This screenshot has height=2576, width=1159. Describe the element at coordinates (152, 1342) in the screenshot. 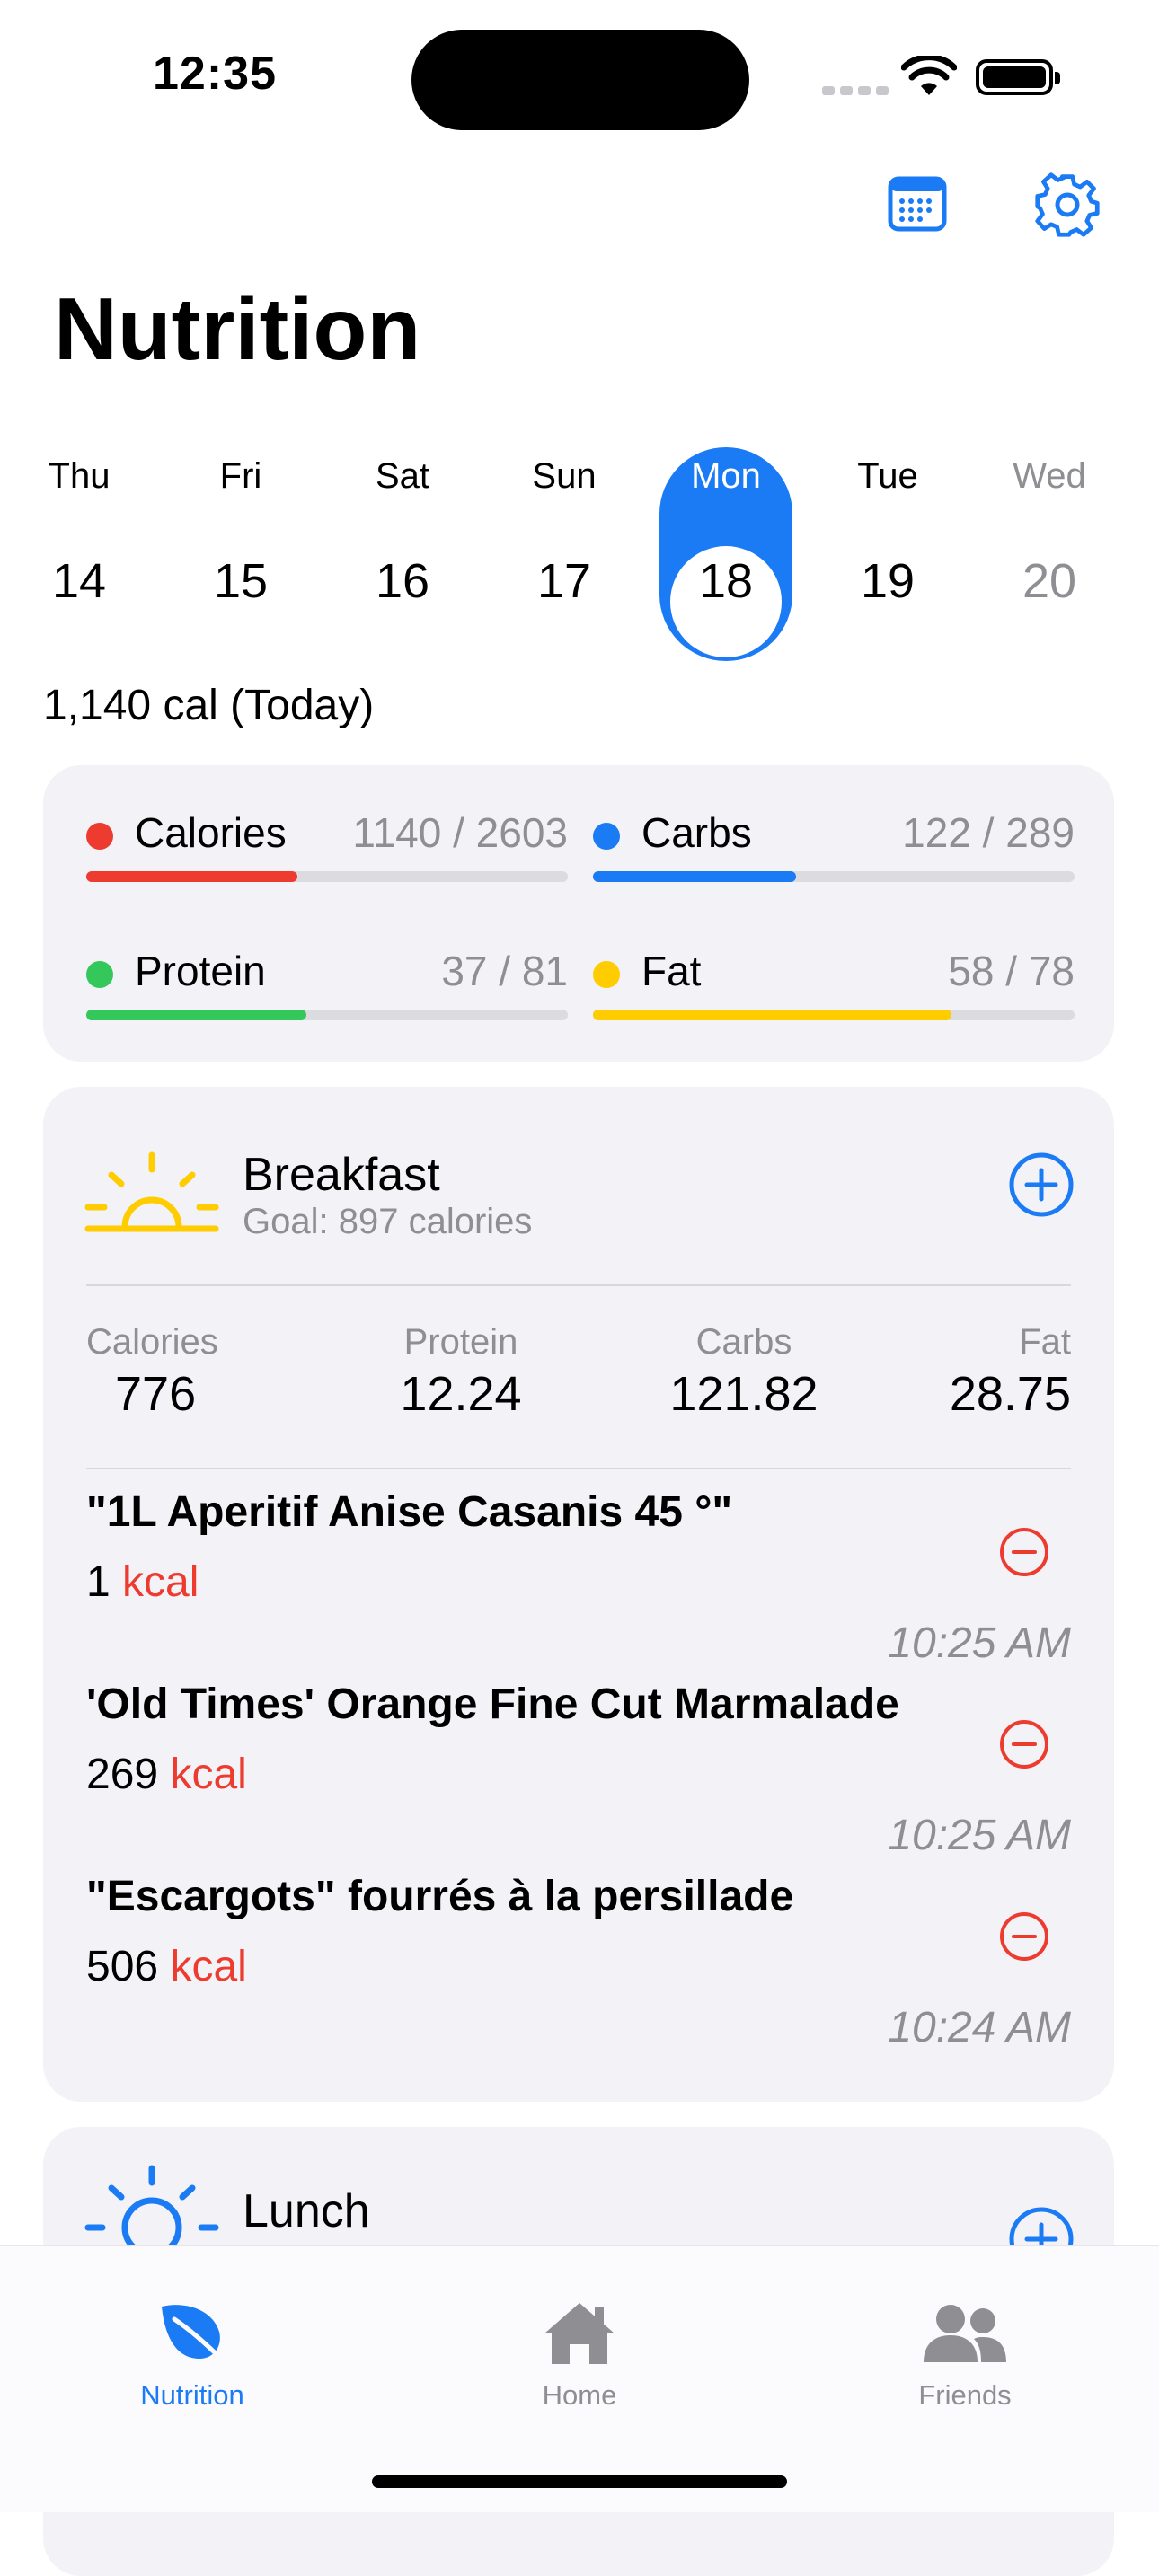

I see `stat-label: Calories` at that location.